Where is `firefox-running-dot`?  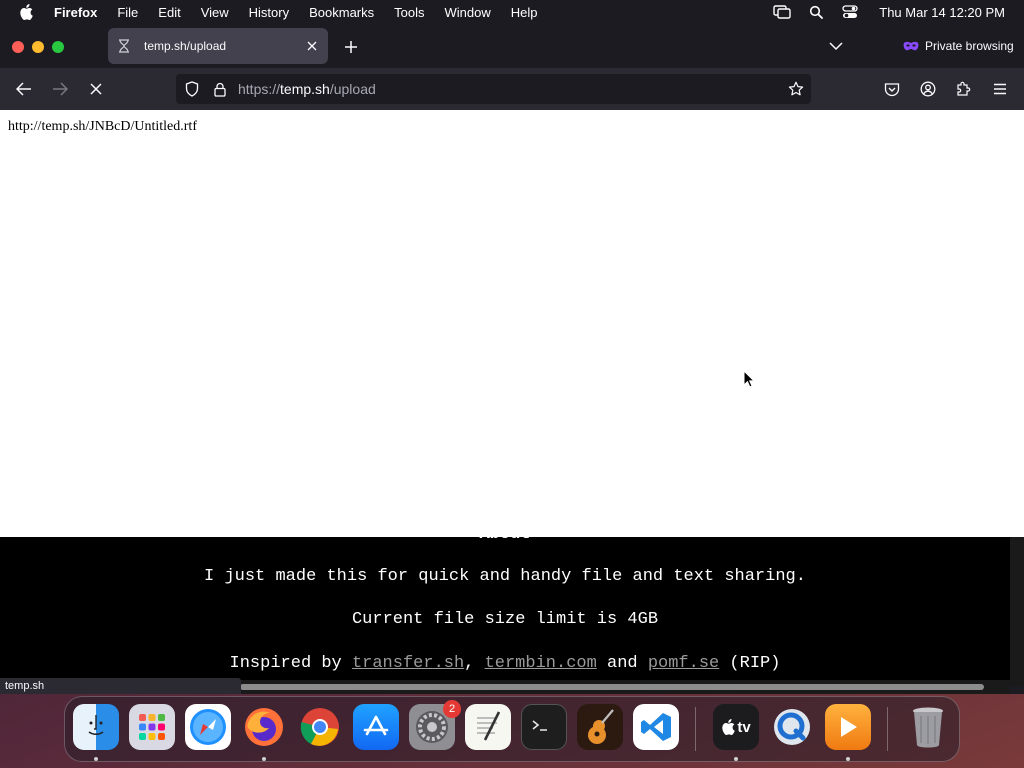
firefox-running-dot is located at coordinates (264, 759).